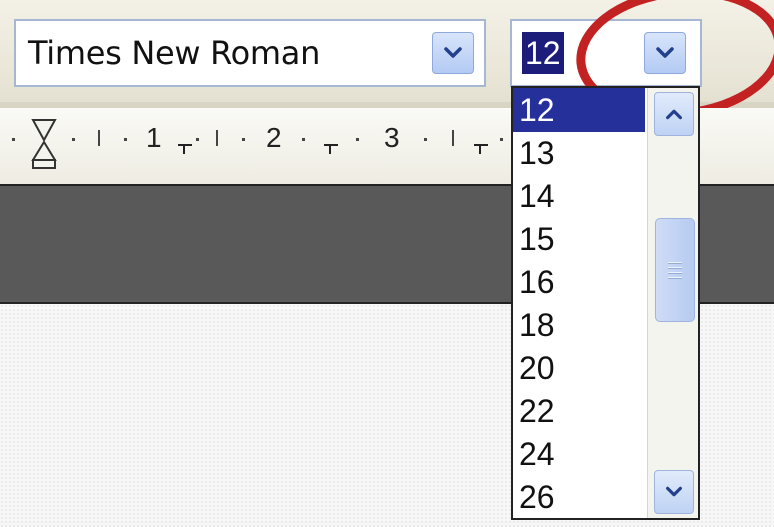 Image resolution: width=774 pixels, height=527 pixels. Describe the element at coordinates (579, 110) in the screenshot. I see `size-option-12: 12` at that location.